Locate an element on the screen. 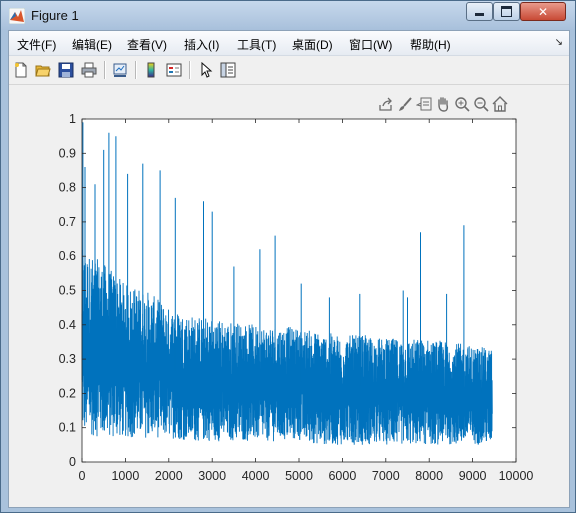 The height and width of the screenshot is (513, 576). property-inspector-icon is located at coordinates (228, 70).